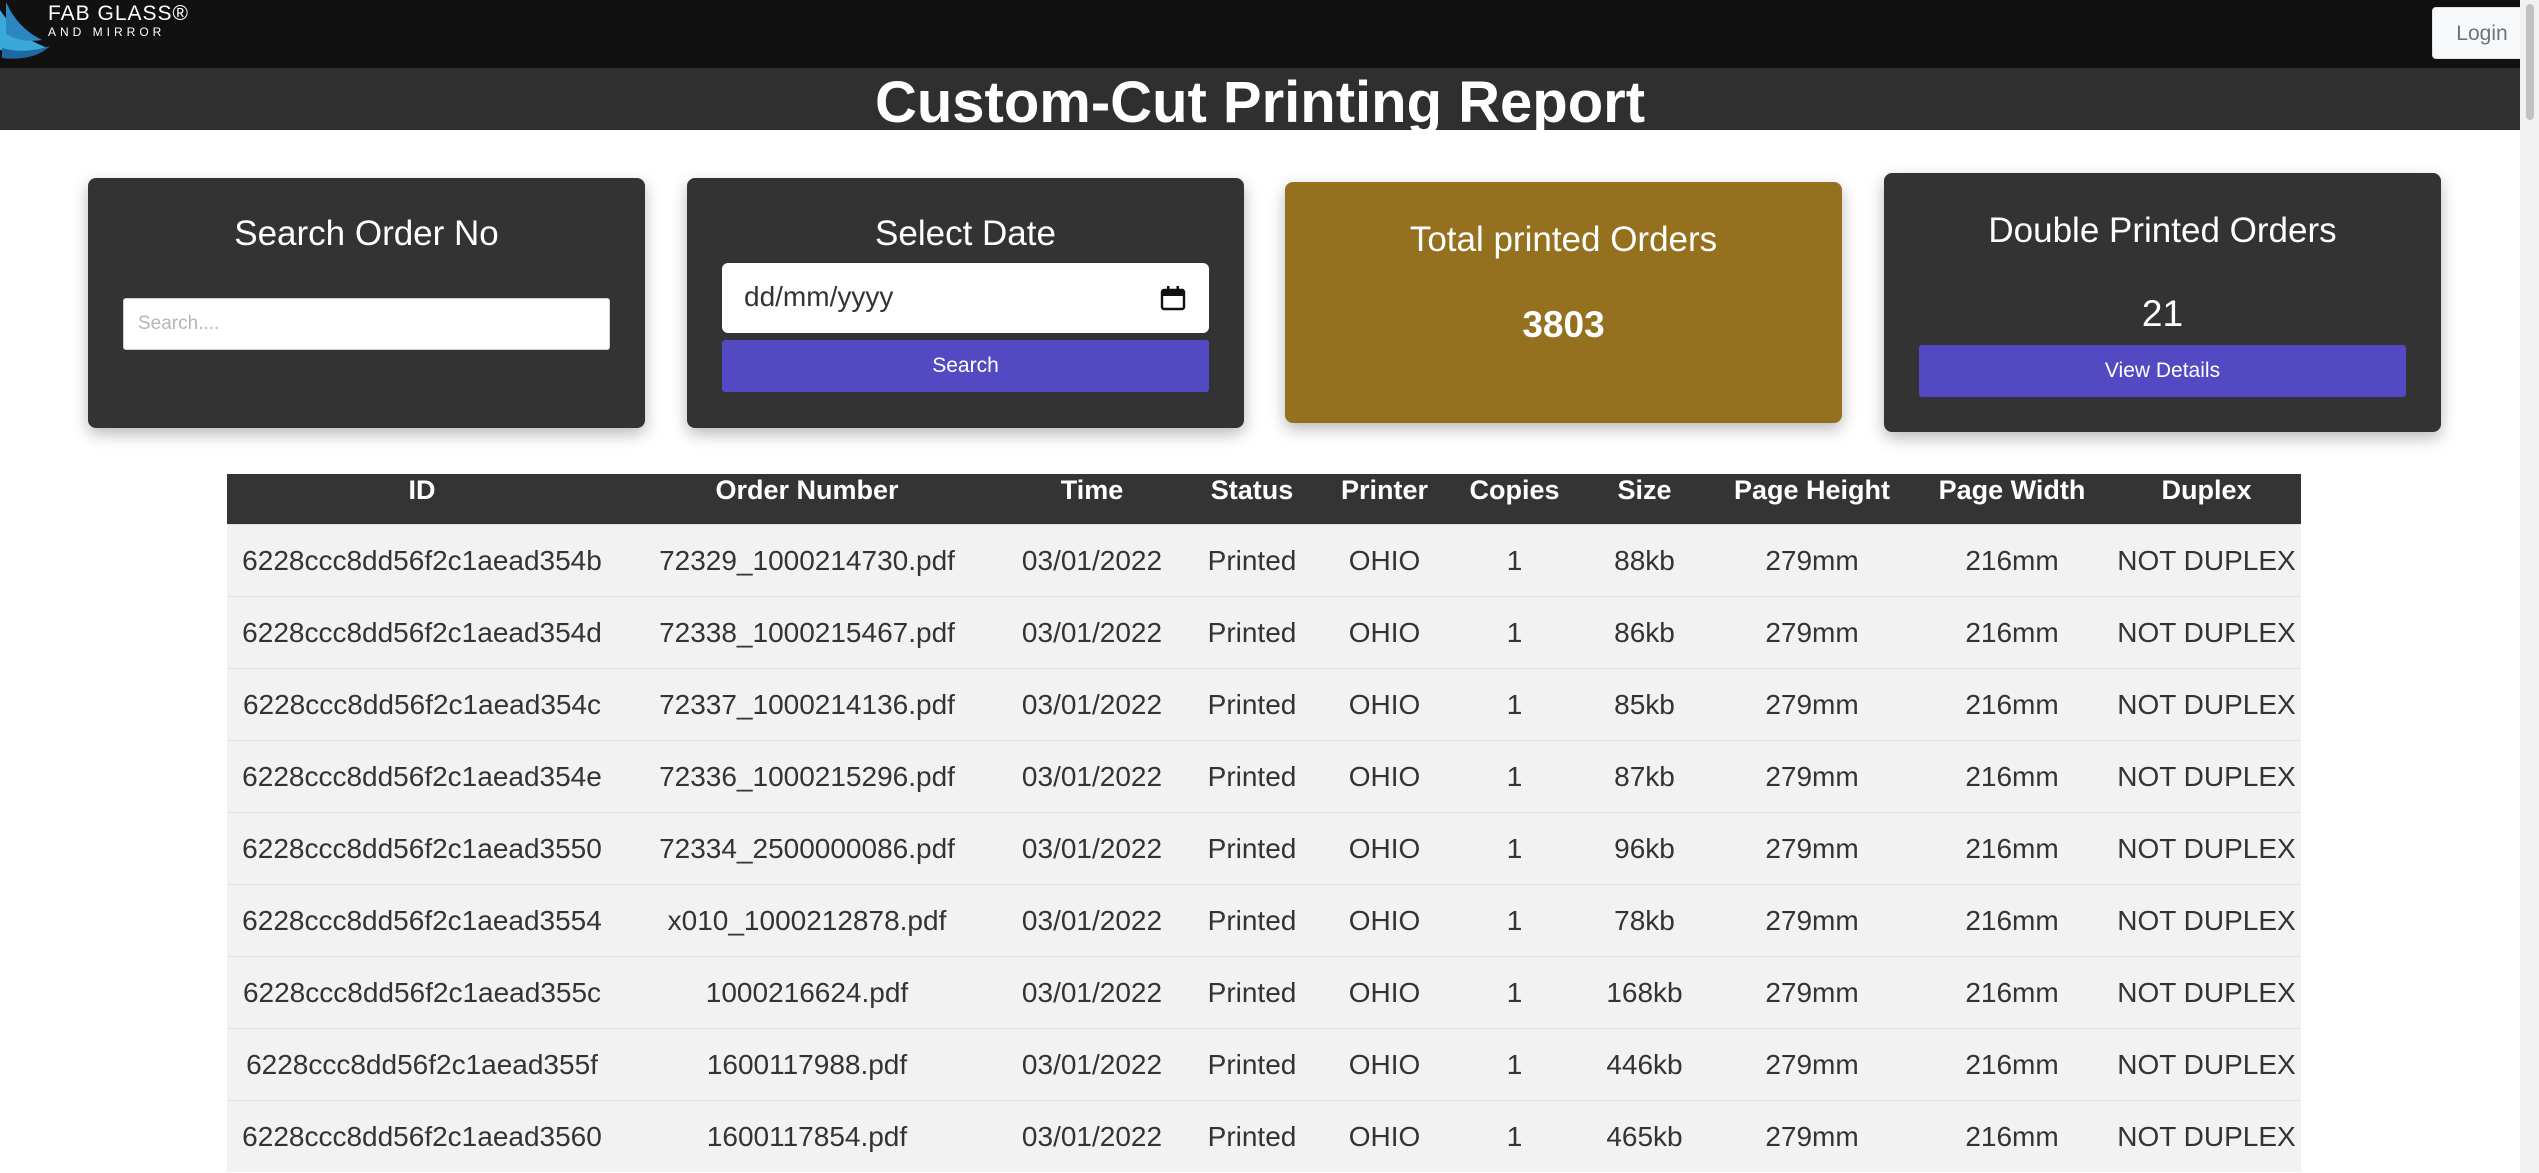  What do you see at coordinates (422, 1136) in the screenshot?
I see `cell-id: 6228ccc8dd56f2c1aead3560` at bounding box center [422, 1136].